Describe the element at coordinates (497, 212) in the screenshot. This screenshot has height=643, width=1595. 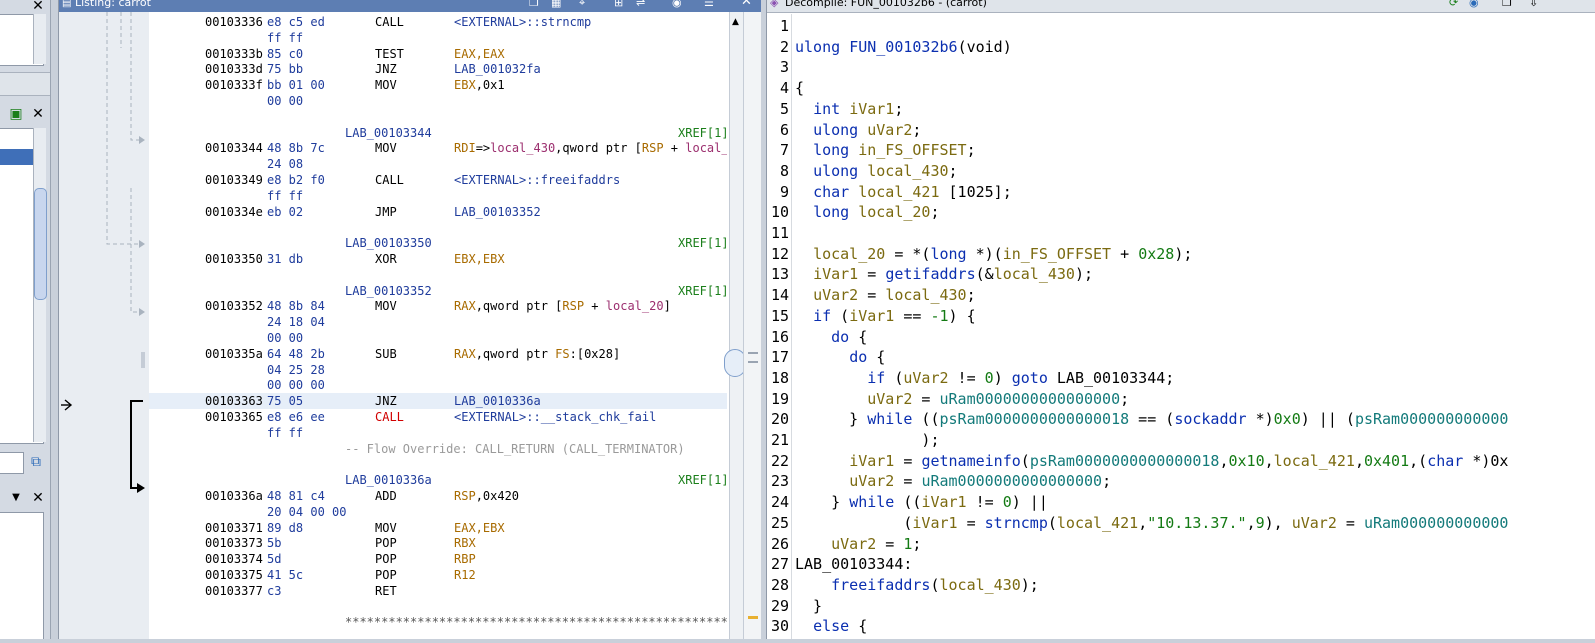
I see `operands: LAB_00103352` at that location.